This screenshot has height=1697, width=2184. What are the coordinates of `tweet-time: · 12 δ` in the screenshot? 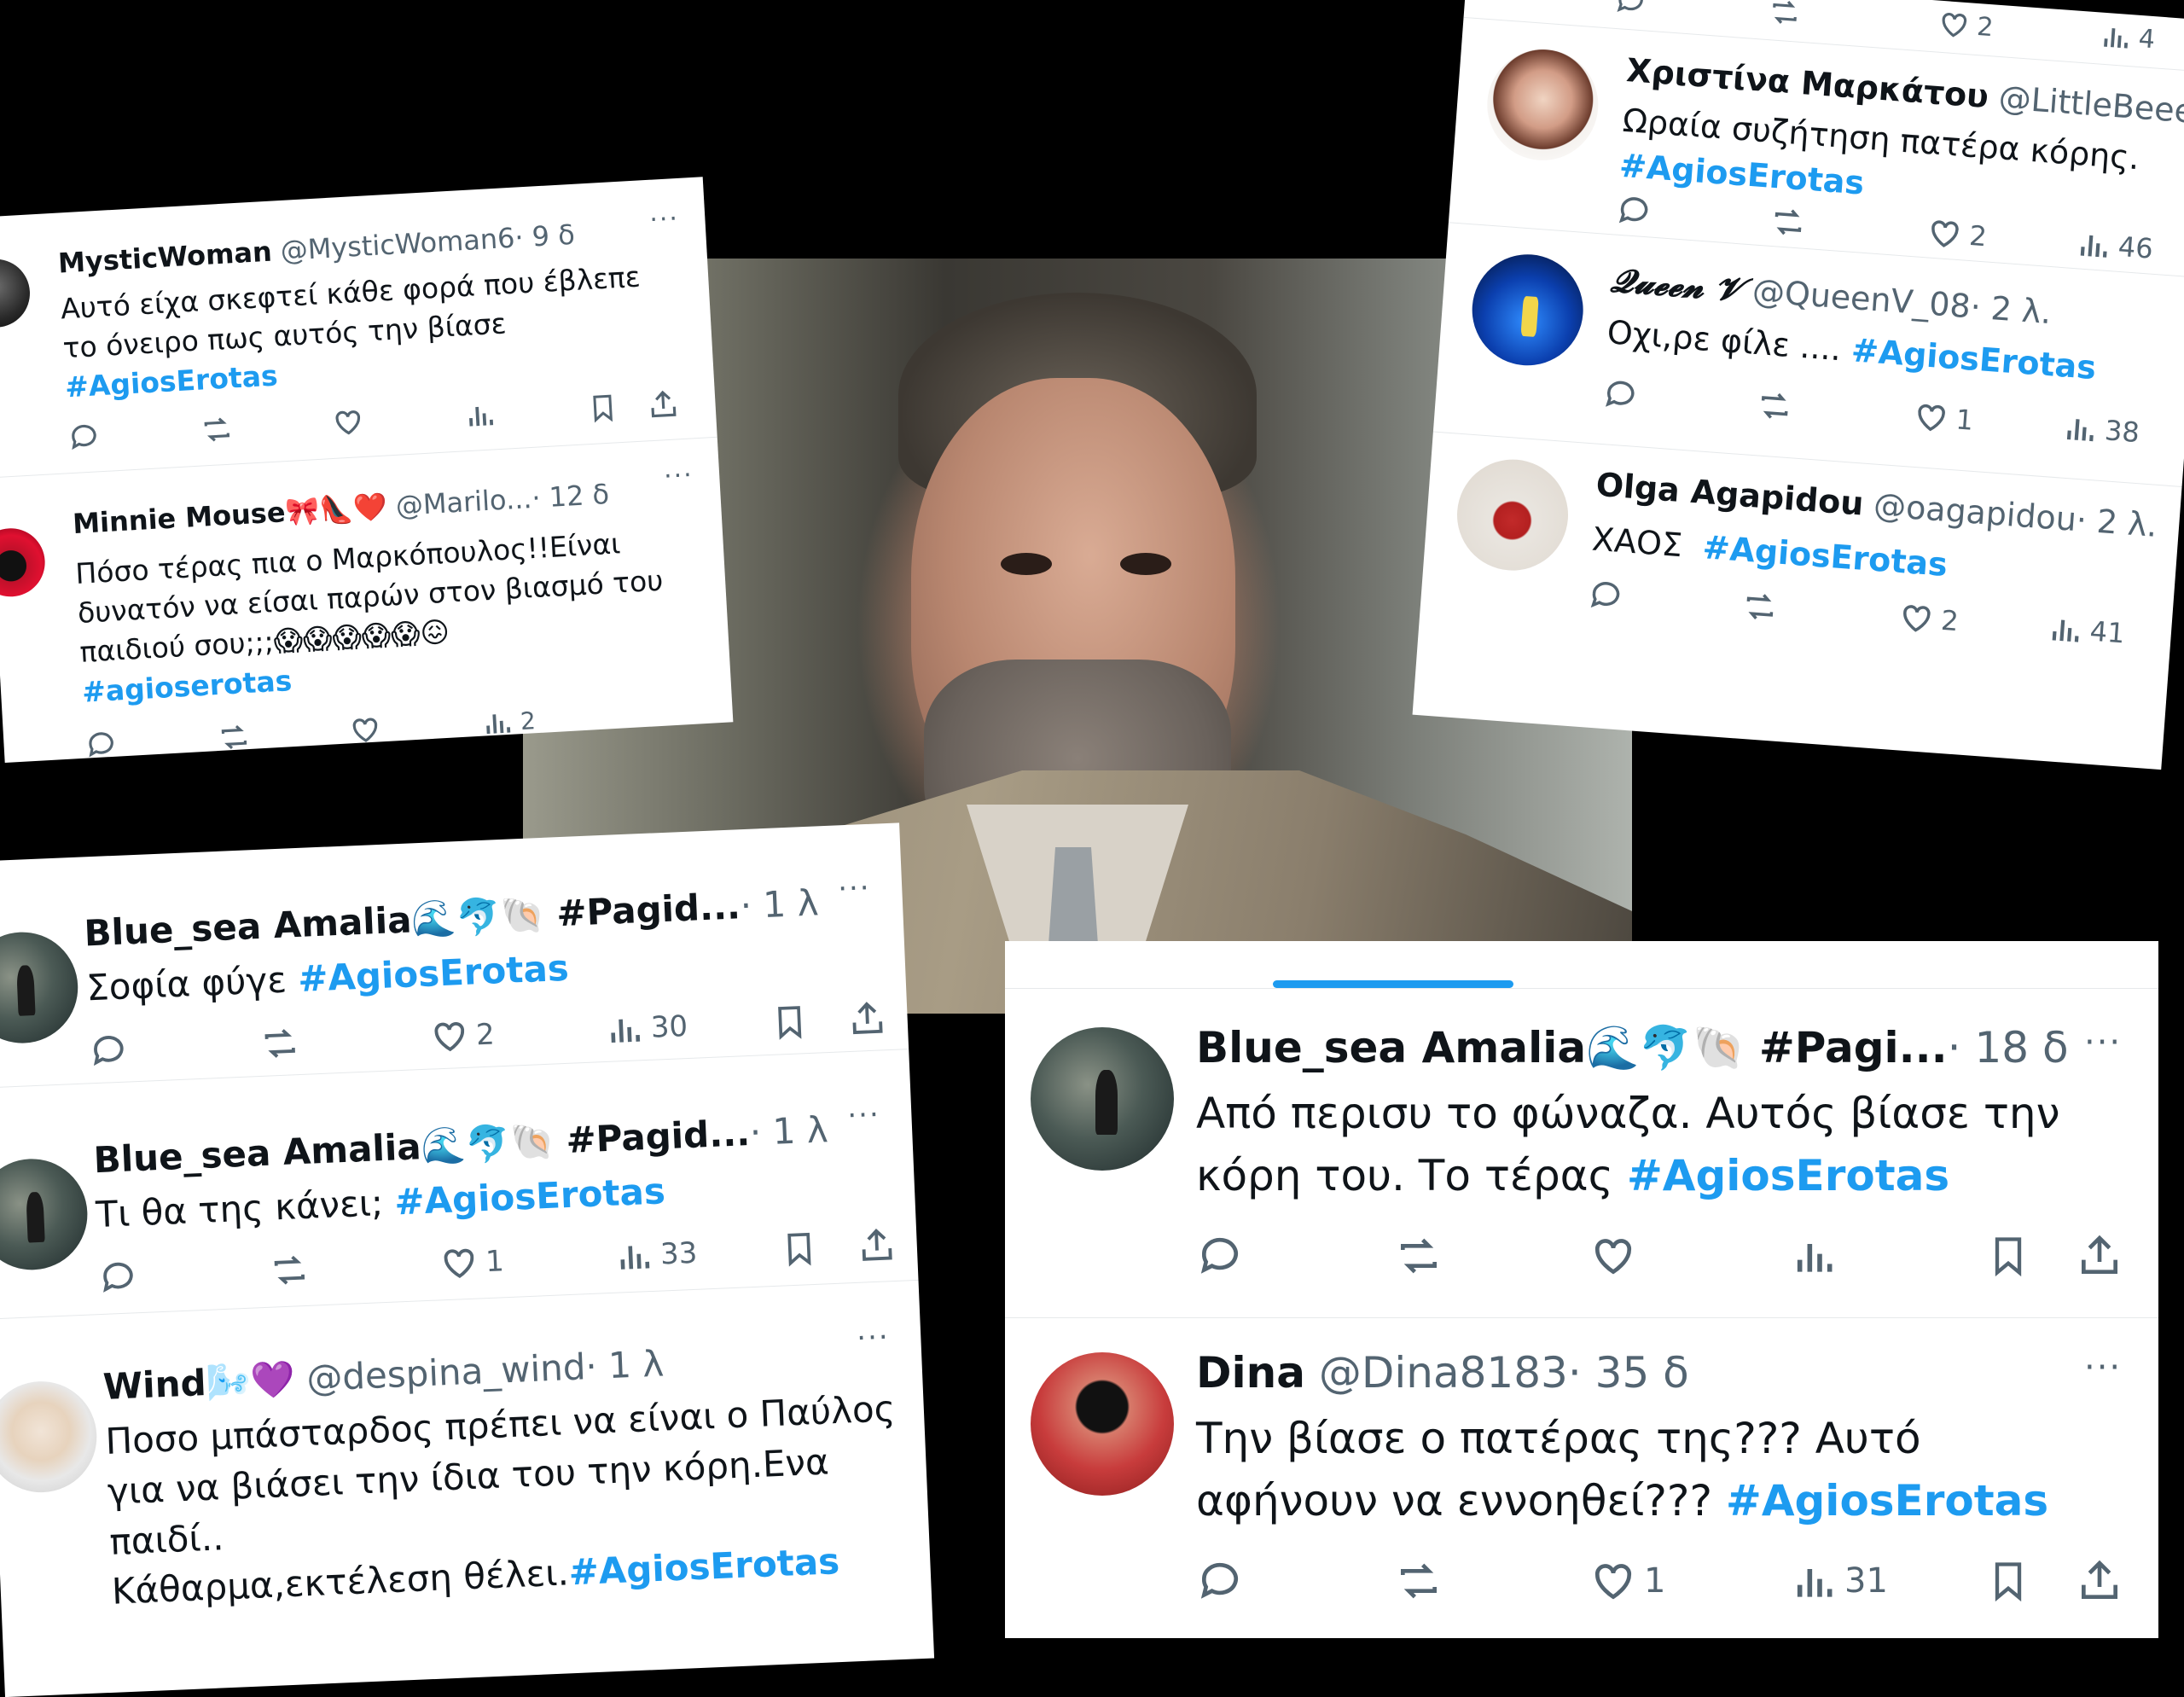 It's located at (570, 496).